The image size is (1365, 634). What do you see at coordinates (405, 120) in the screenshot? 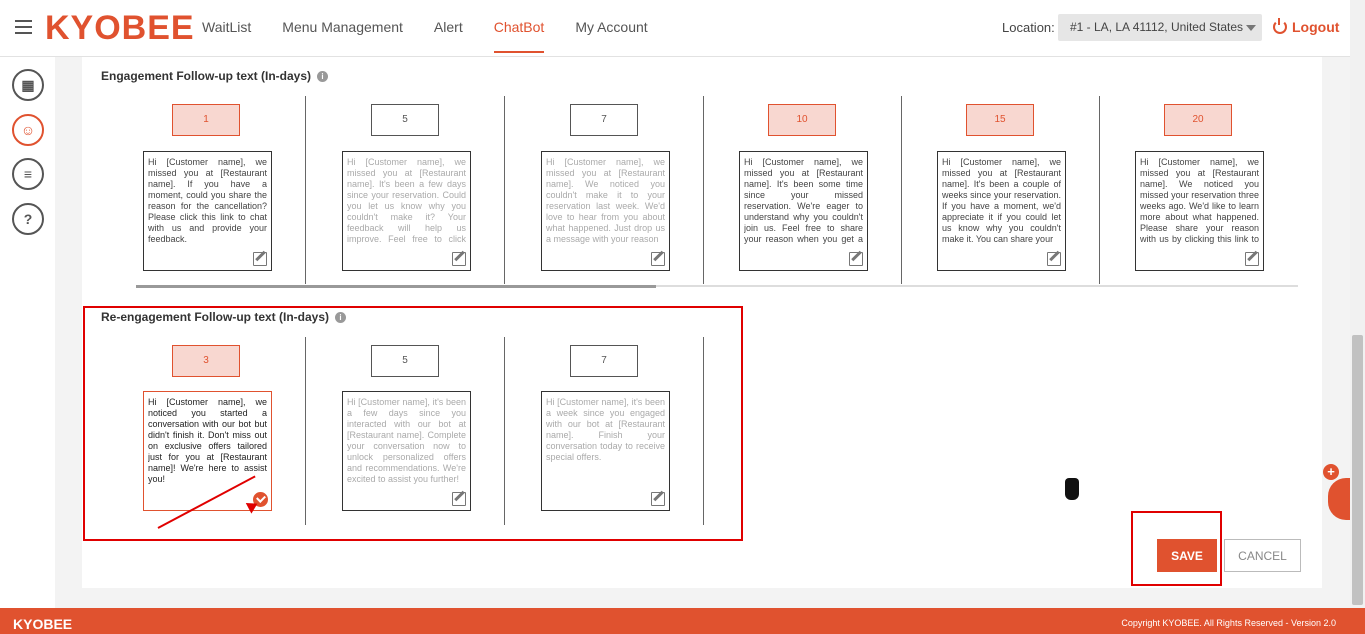
I see `day-input: 5` at bounding box center [405, 120].